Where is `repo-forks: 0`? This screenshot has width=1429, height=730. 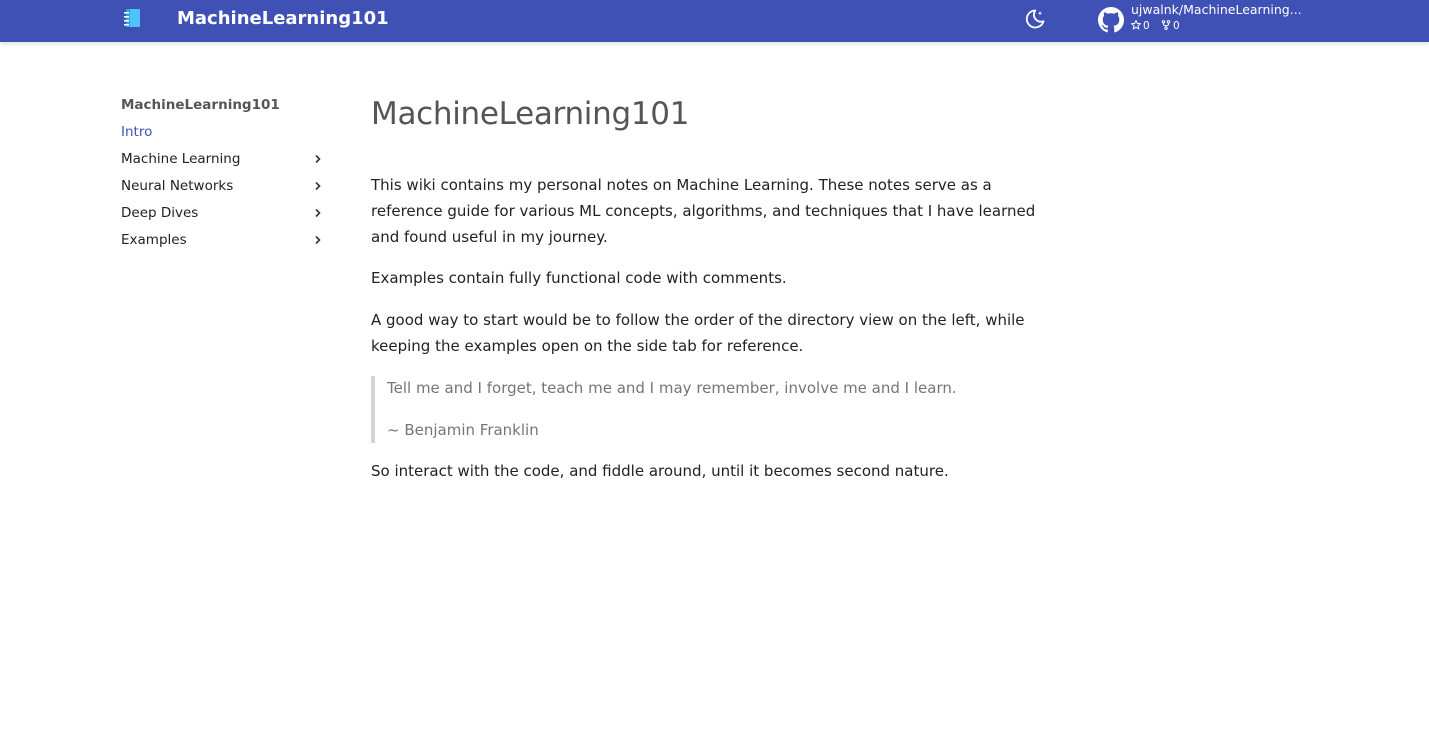
repo-forks: 0 is located at coordinates (1170, 26).